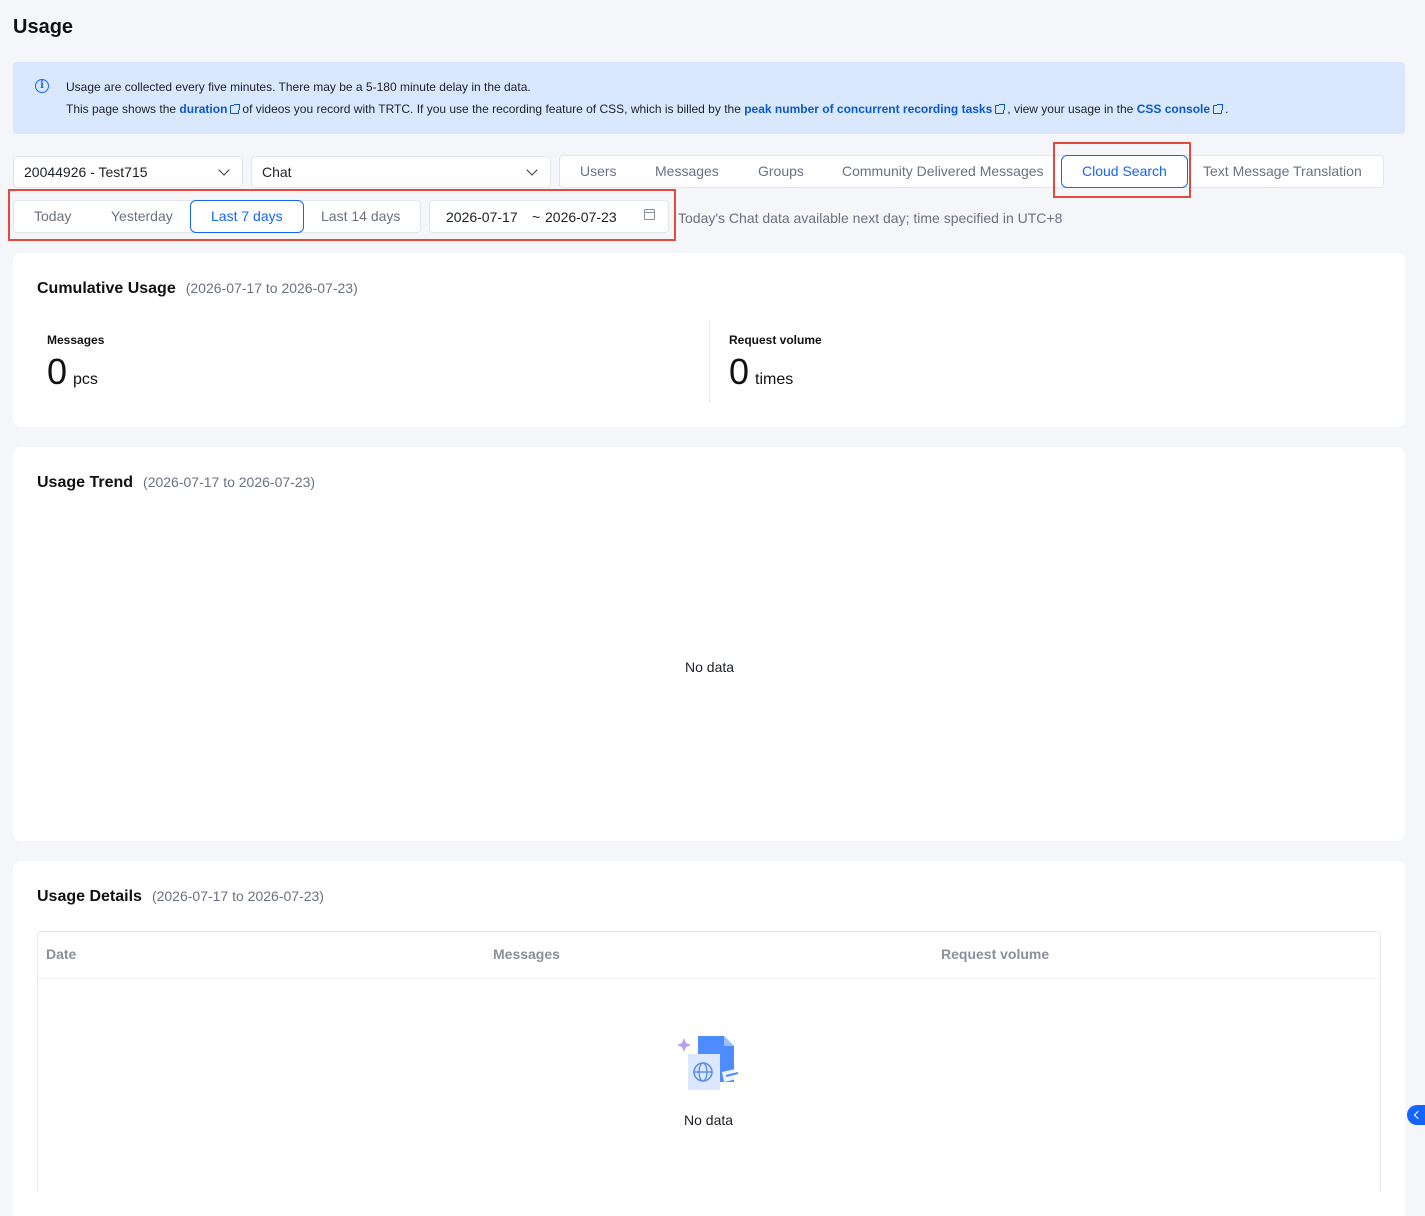  What do you see at coordinates (1416, 1115) in the screenshot?
I see `collapse-panel-toggle` at bounding box center [1416, 1115].